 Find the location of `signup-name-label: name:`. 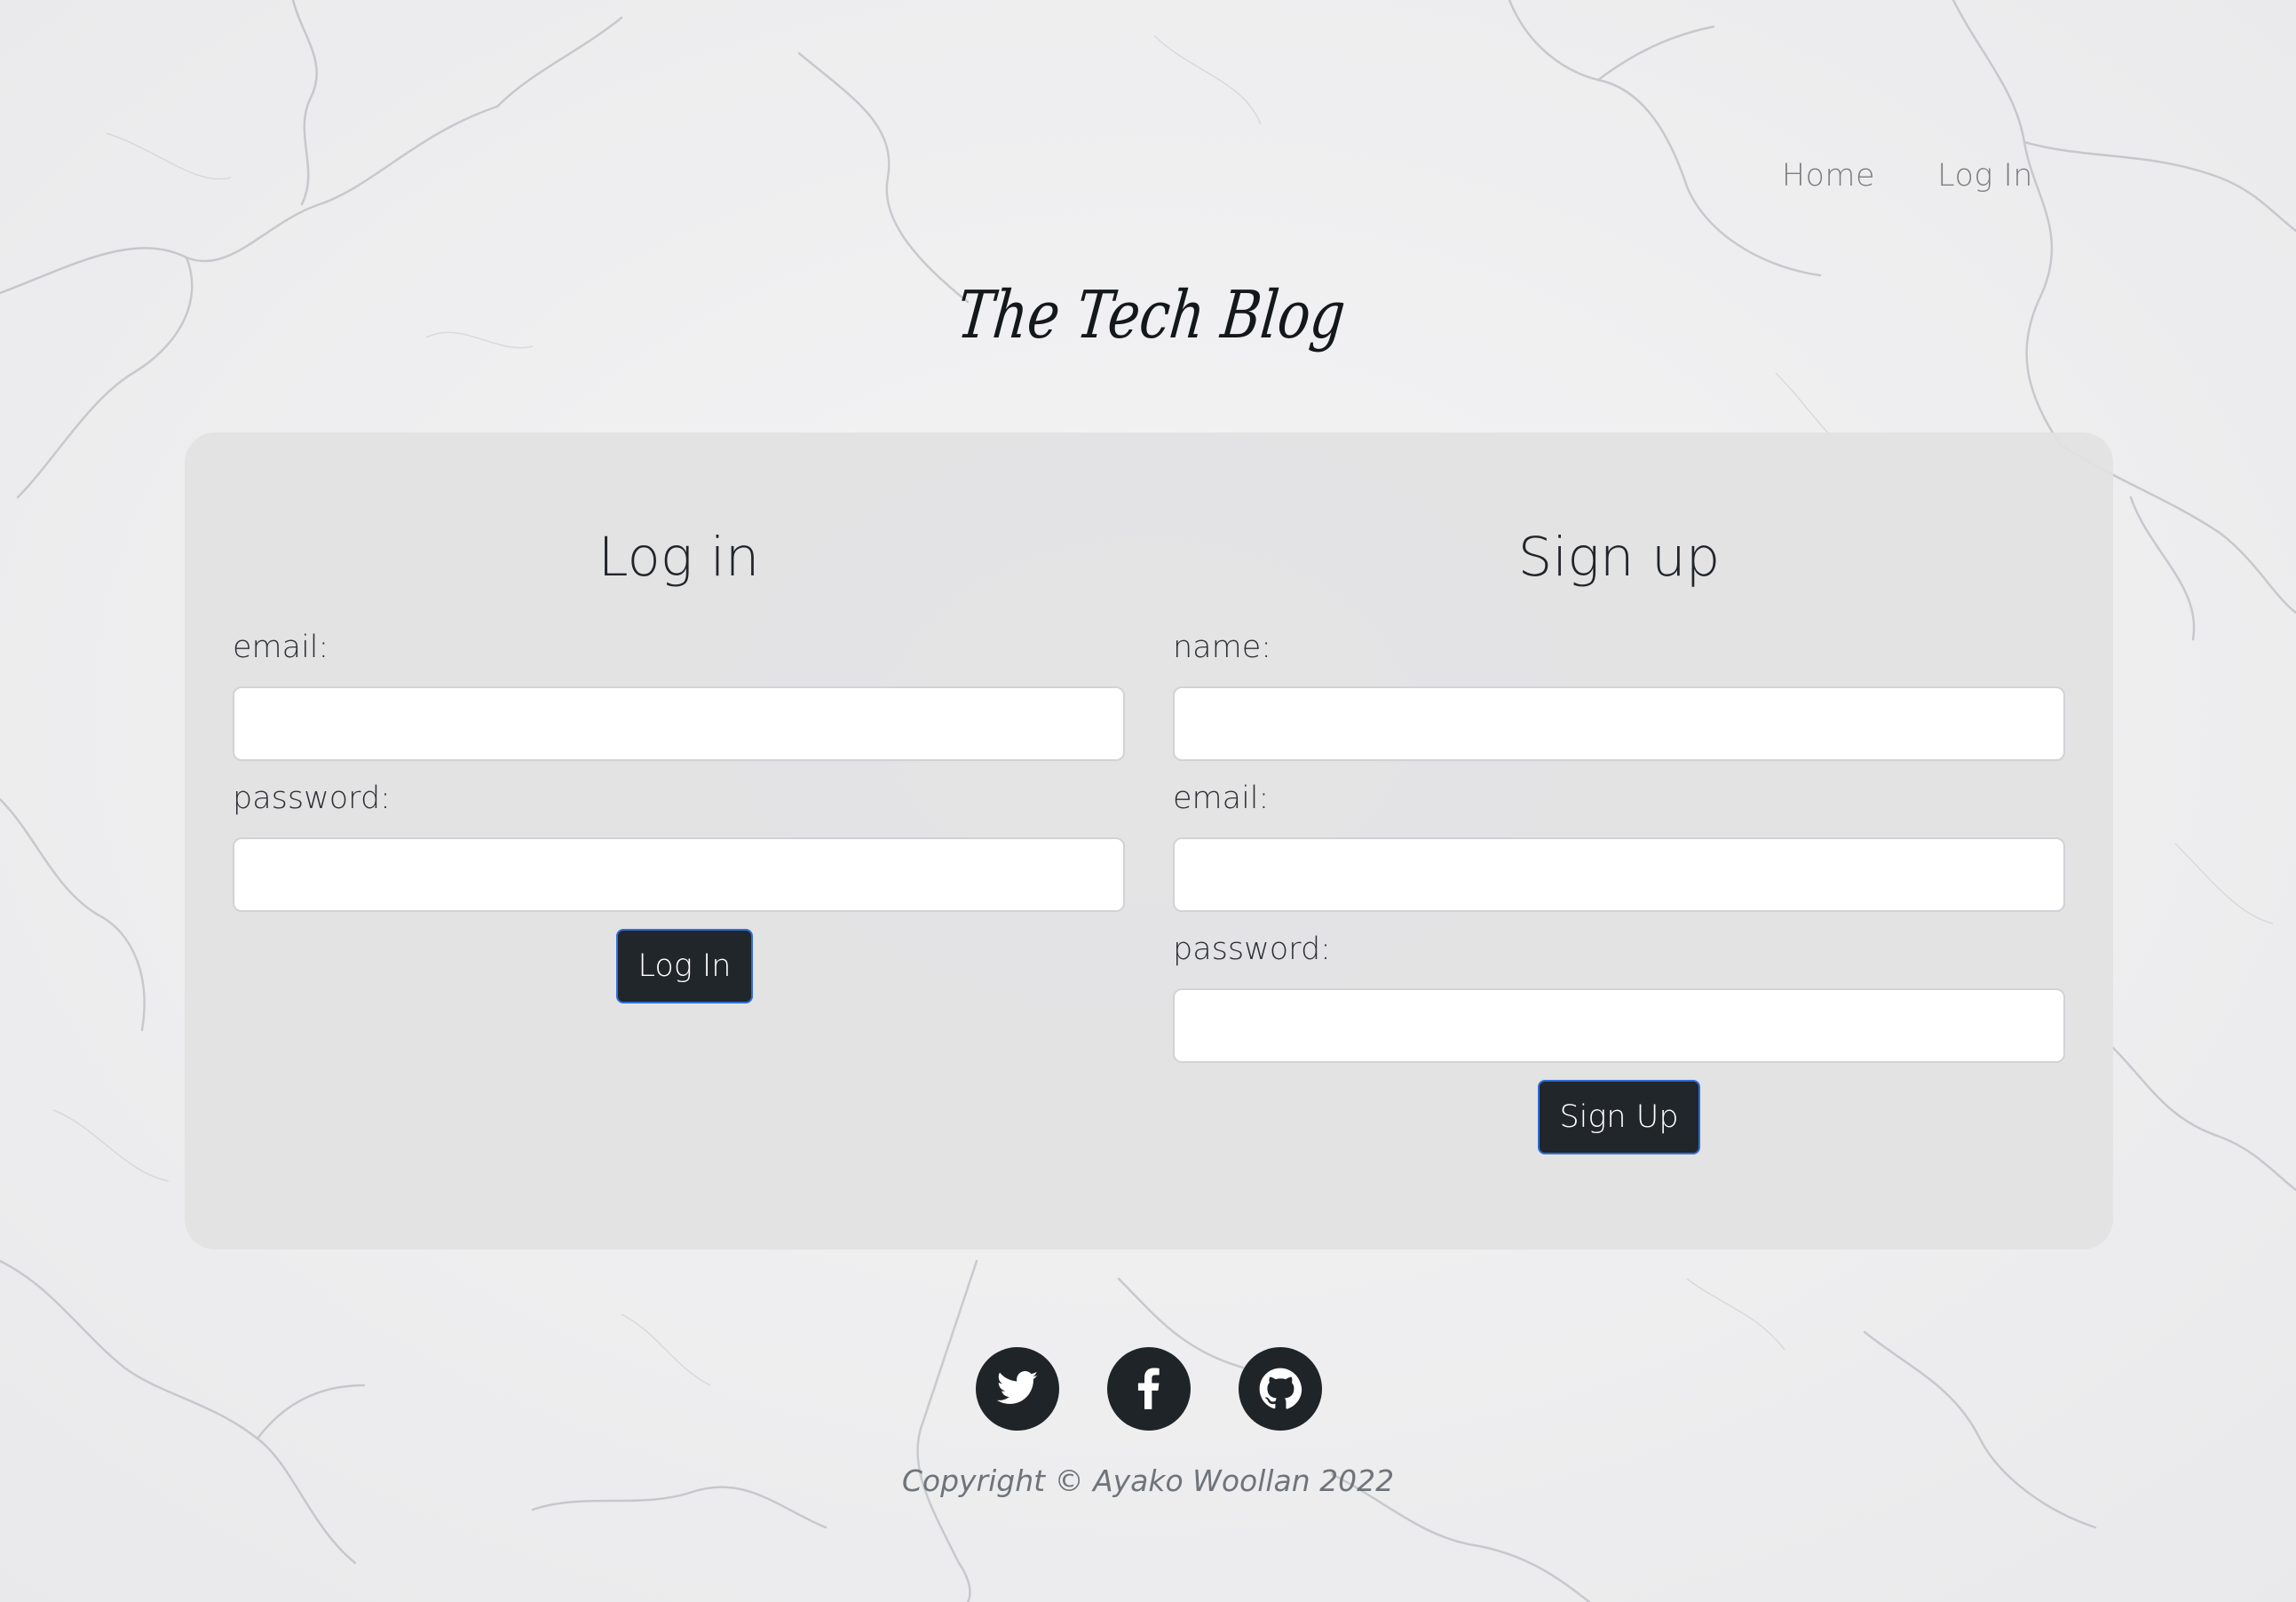

signup-name-label: name: is located at coordinates (1222, 647).